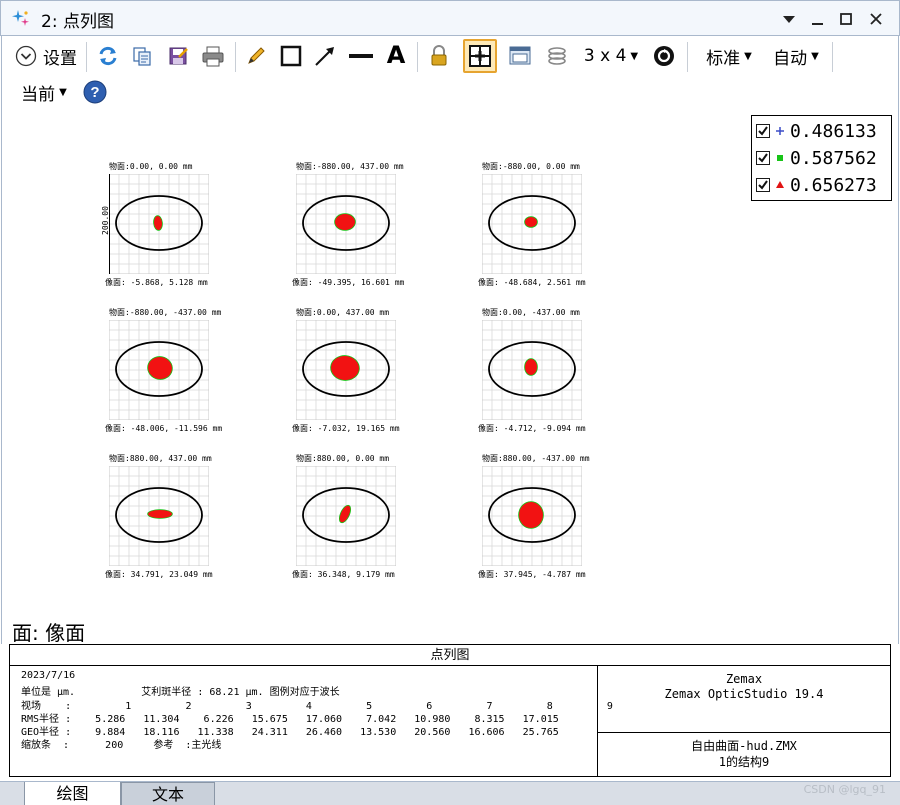 This screenshot has width=900, height=805. Describe the element at coordinates (833, 131) in the screenshot. I see `legend-wavelength: 0.486133` at that location.